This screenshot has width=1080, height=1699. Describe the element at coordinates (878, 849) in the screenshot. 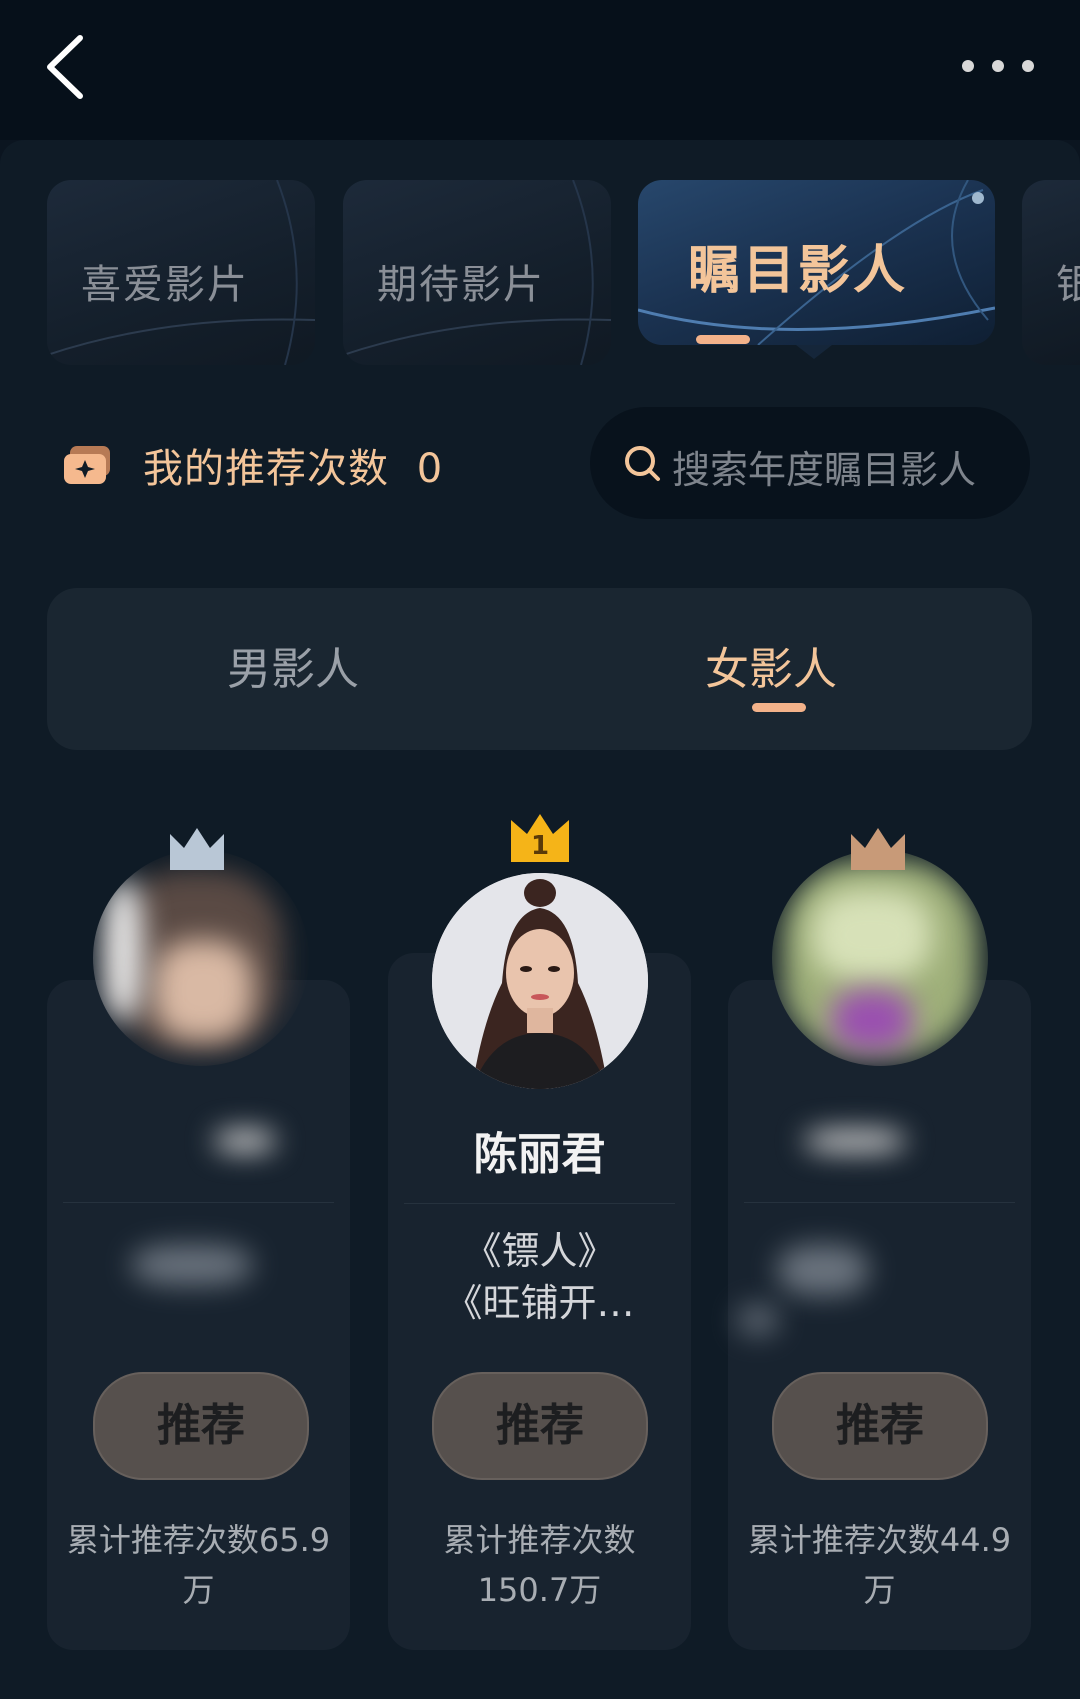

I see `rank-3-crown-icon` at that location.